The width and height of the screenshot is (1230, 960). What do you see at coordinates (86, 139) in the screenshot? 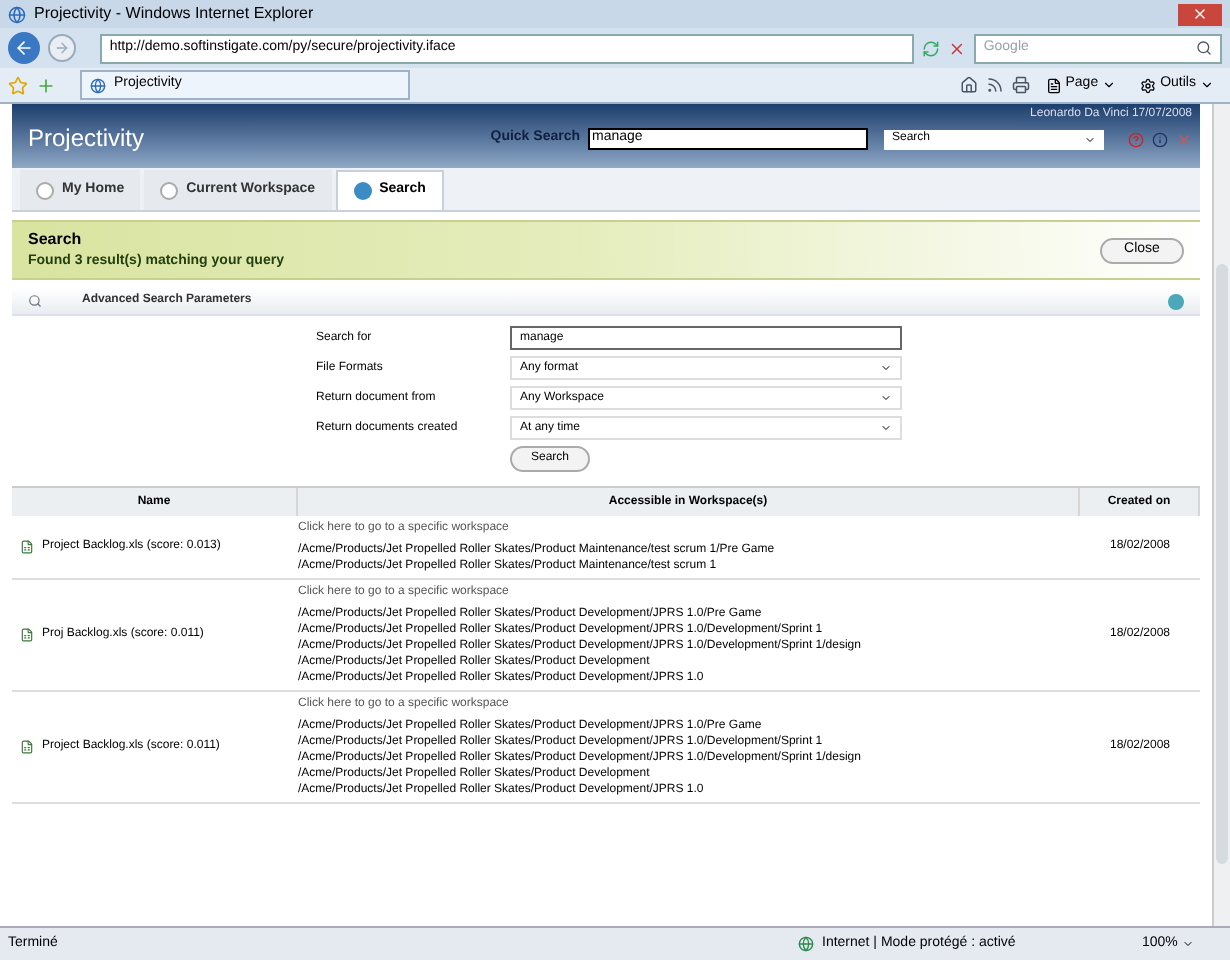
I see `logo: Projectivity` at bounding box center [86, 139].